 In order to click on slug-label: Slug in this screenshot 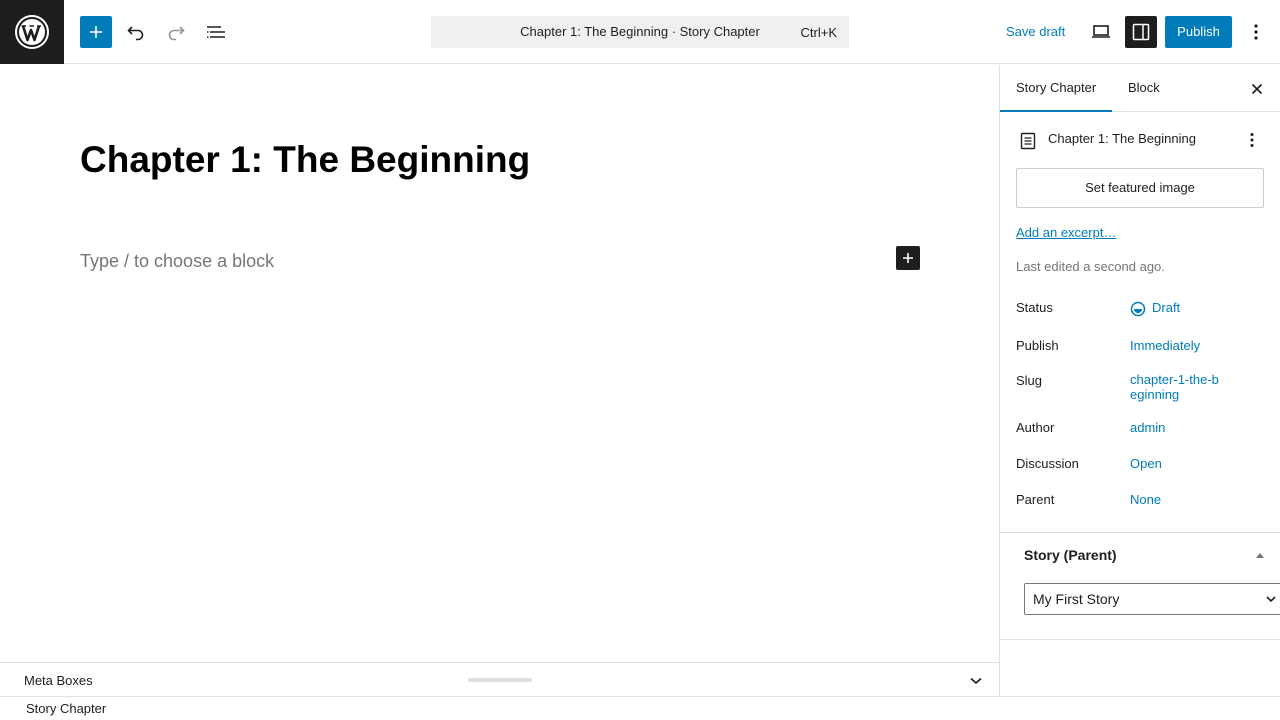, I will do `click(1029, 380)`.